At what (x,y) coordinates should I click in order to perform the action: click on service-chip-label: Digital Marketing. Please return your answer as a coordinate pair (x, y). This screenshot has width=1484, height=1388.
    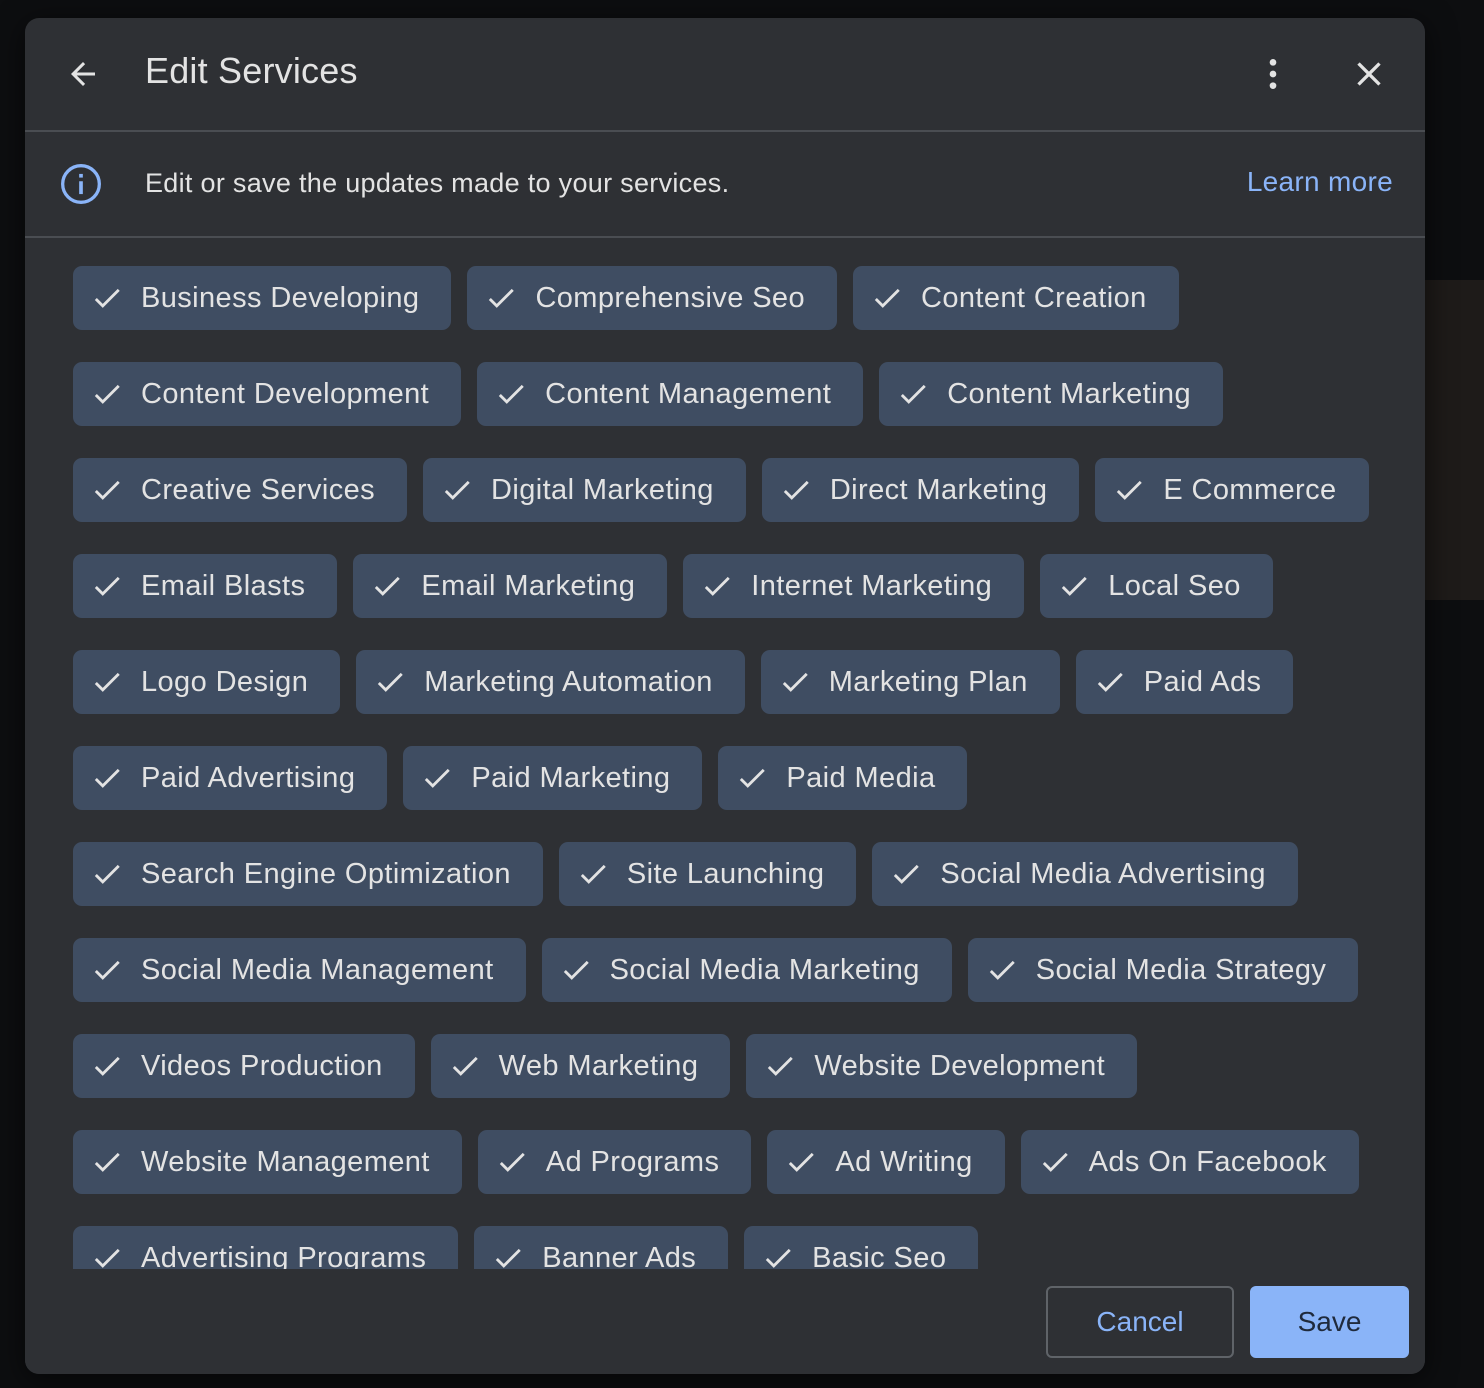
    Looking at the image, I should click on (602, 489).